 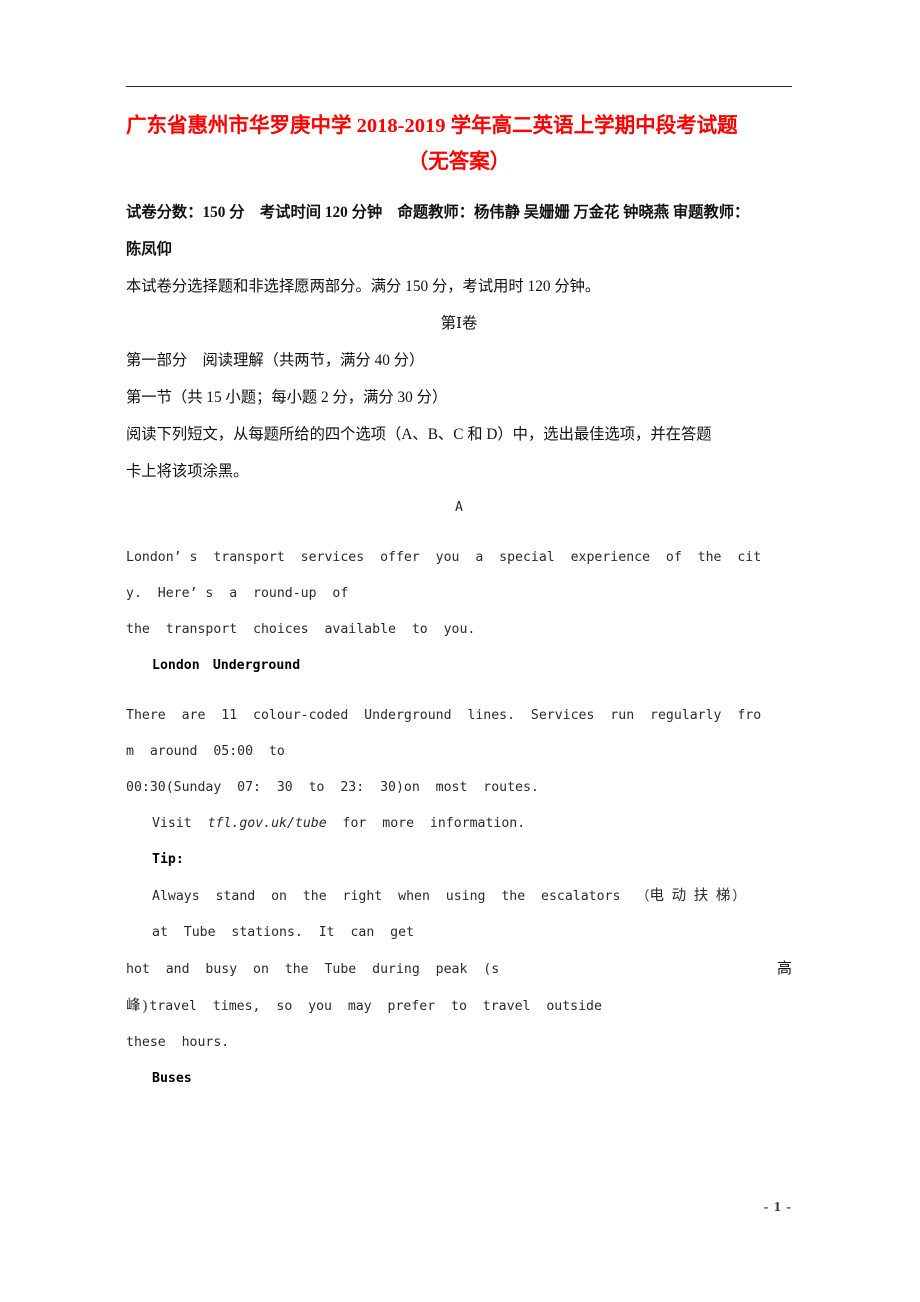 What do you see at coordinates (459, 162) in the screenshot?
I see `page-title-line2: （无答案）` at bounding box center [459, 162].